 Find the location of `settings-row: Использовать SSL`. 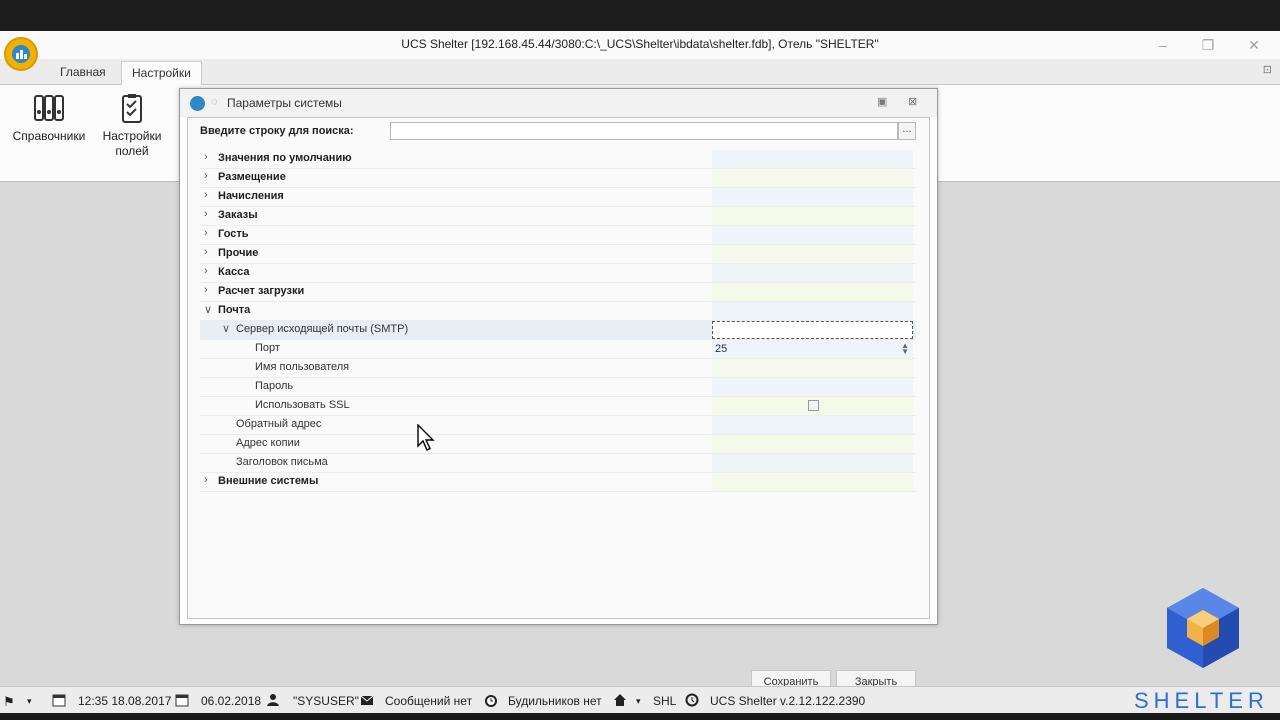

settings-row: Использовать SSL is located at coordinates (558, 406).